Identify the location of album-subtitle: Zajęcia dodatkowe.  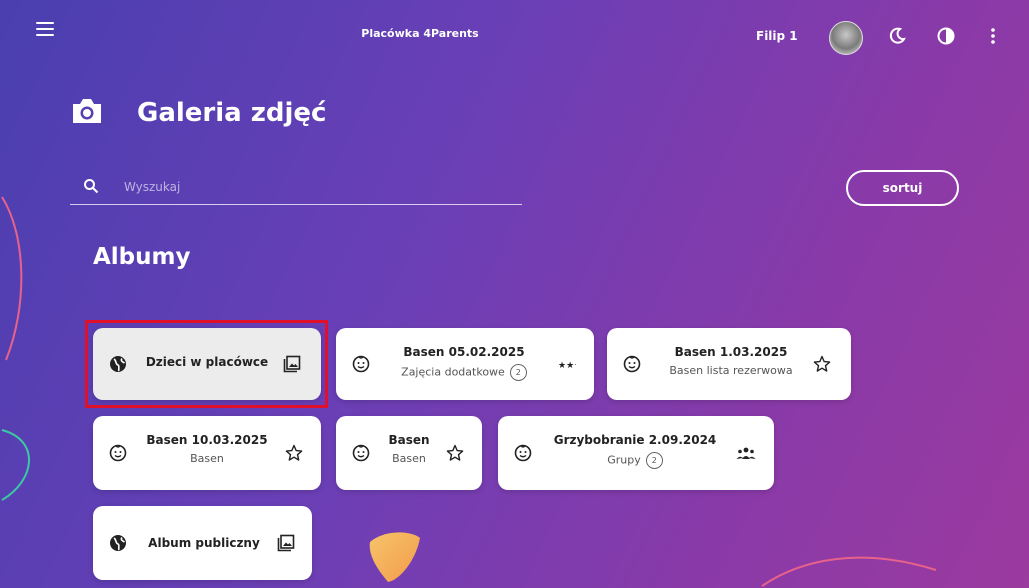
(453, 372).